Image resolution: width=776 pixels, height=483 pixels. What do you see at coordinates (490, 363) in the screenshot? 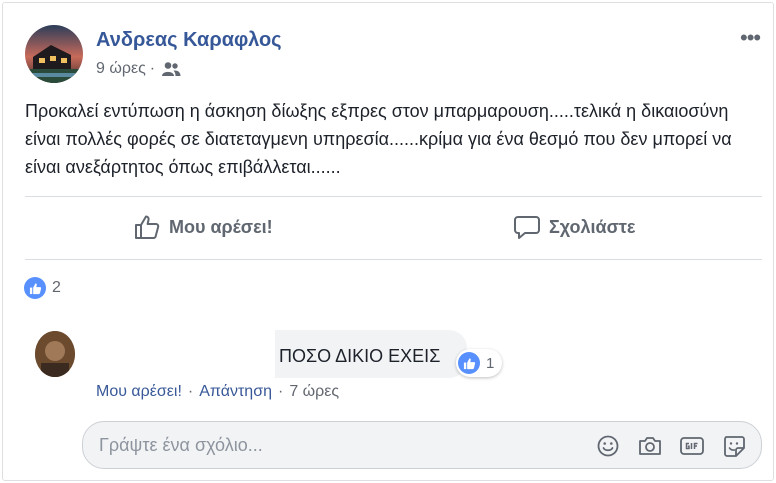
I see `comment-reaction-count: 1` at bounding box center [490, 363].